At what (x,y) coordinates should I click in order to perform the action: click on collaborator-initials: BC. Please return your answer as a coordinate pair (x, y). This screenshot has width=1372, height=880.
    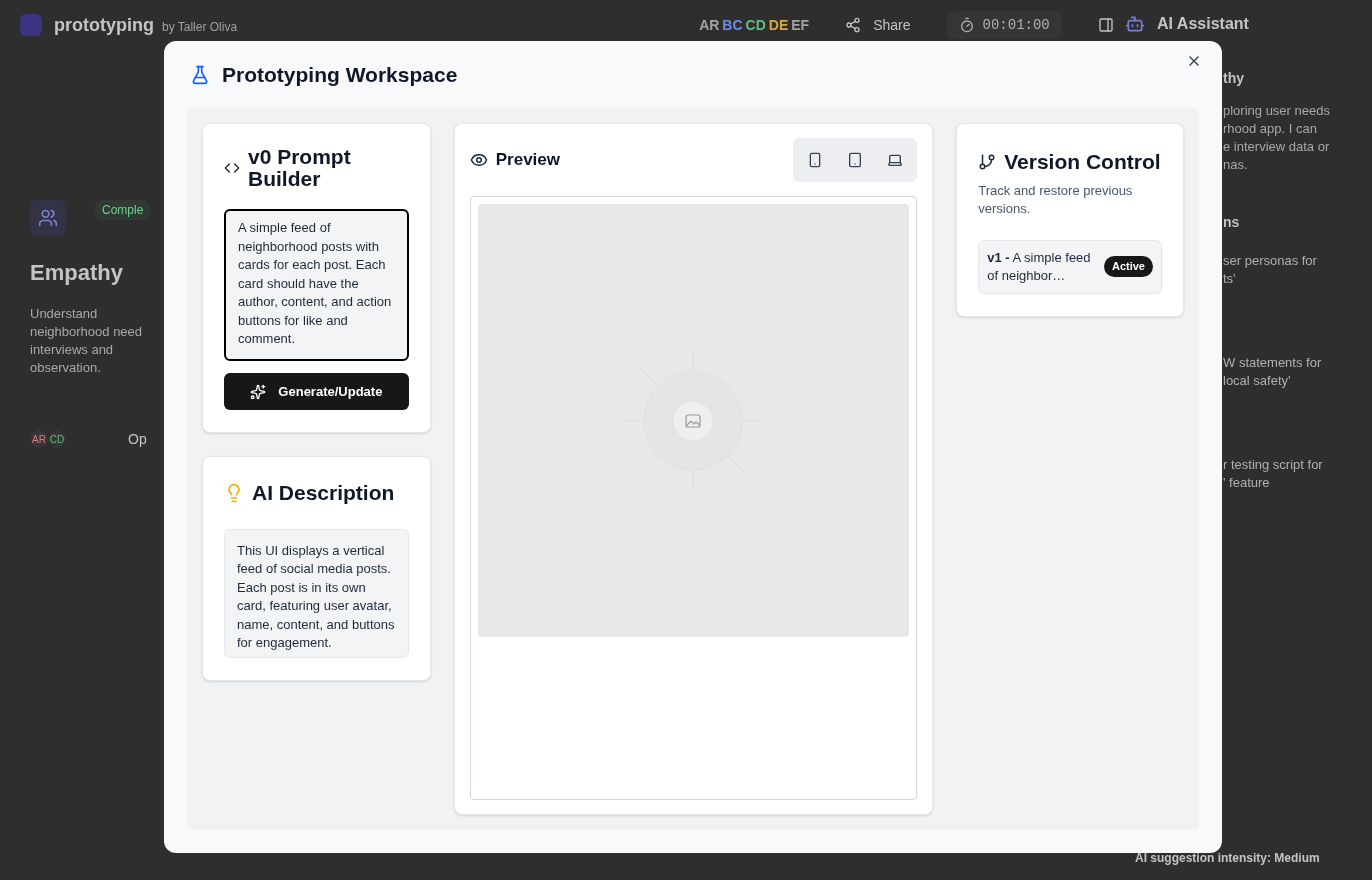
    Looking at the image, I should click on (732, 25).